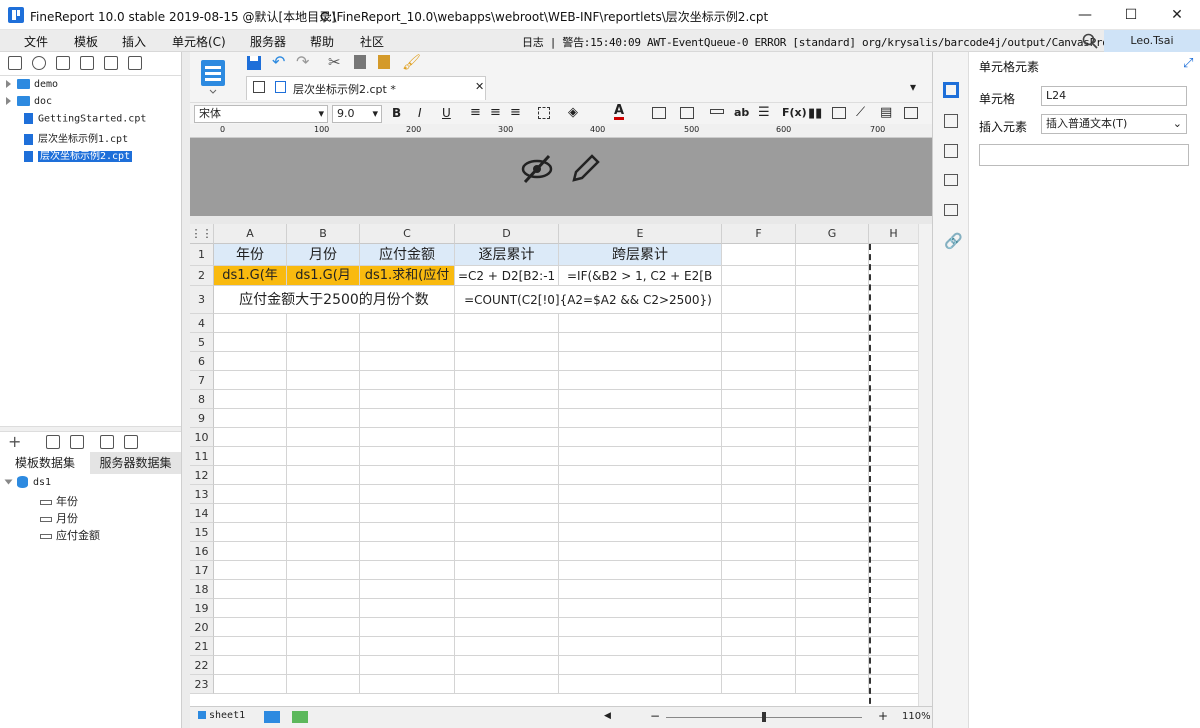 This screenshot has height=728, width=1200. I want to click on insert-formula-icon: F(x), so click(794, 112).